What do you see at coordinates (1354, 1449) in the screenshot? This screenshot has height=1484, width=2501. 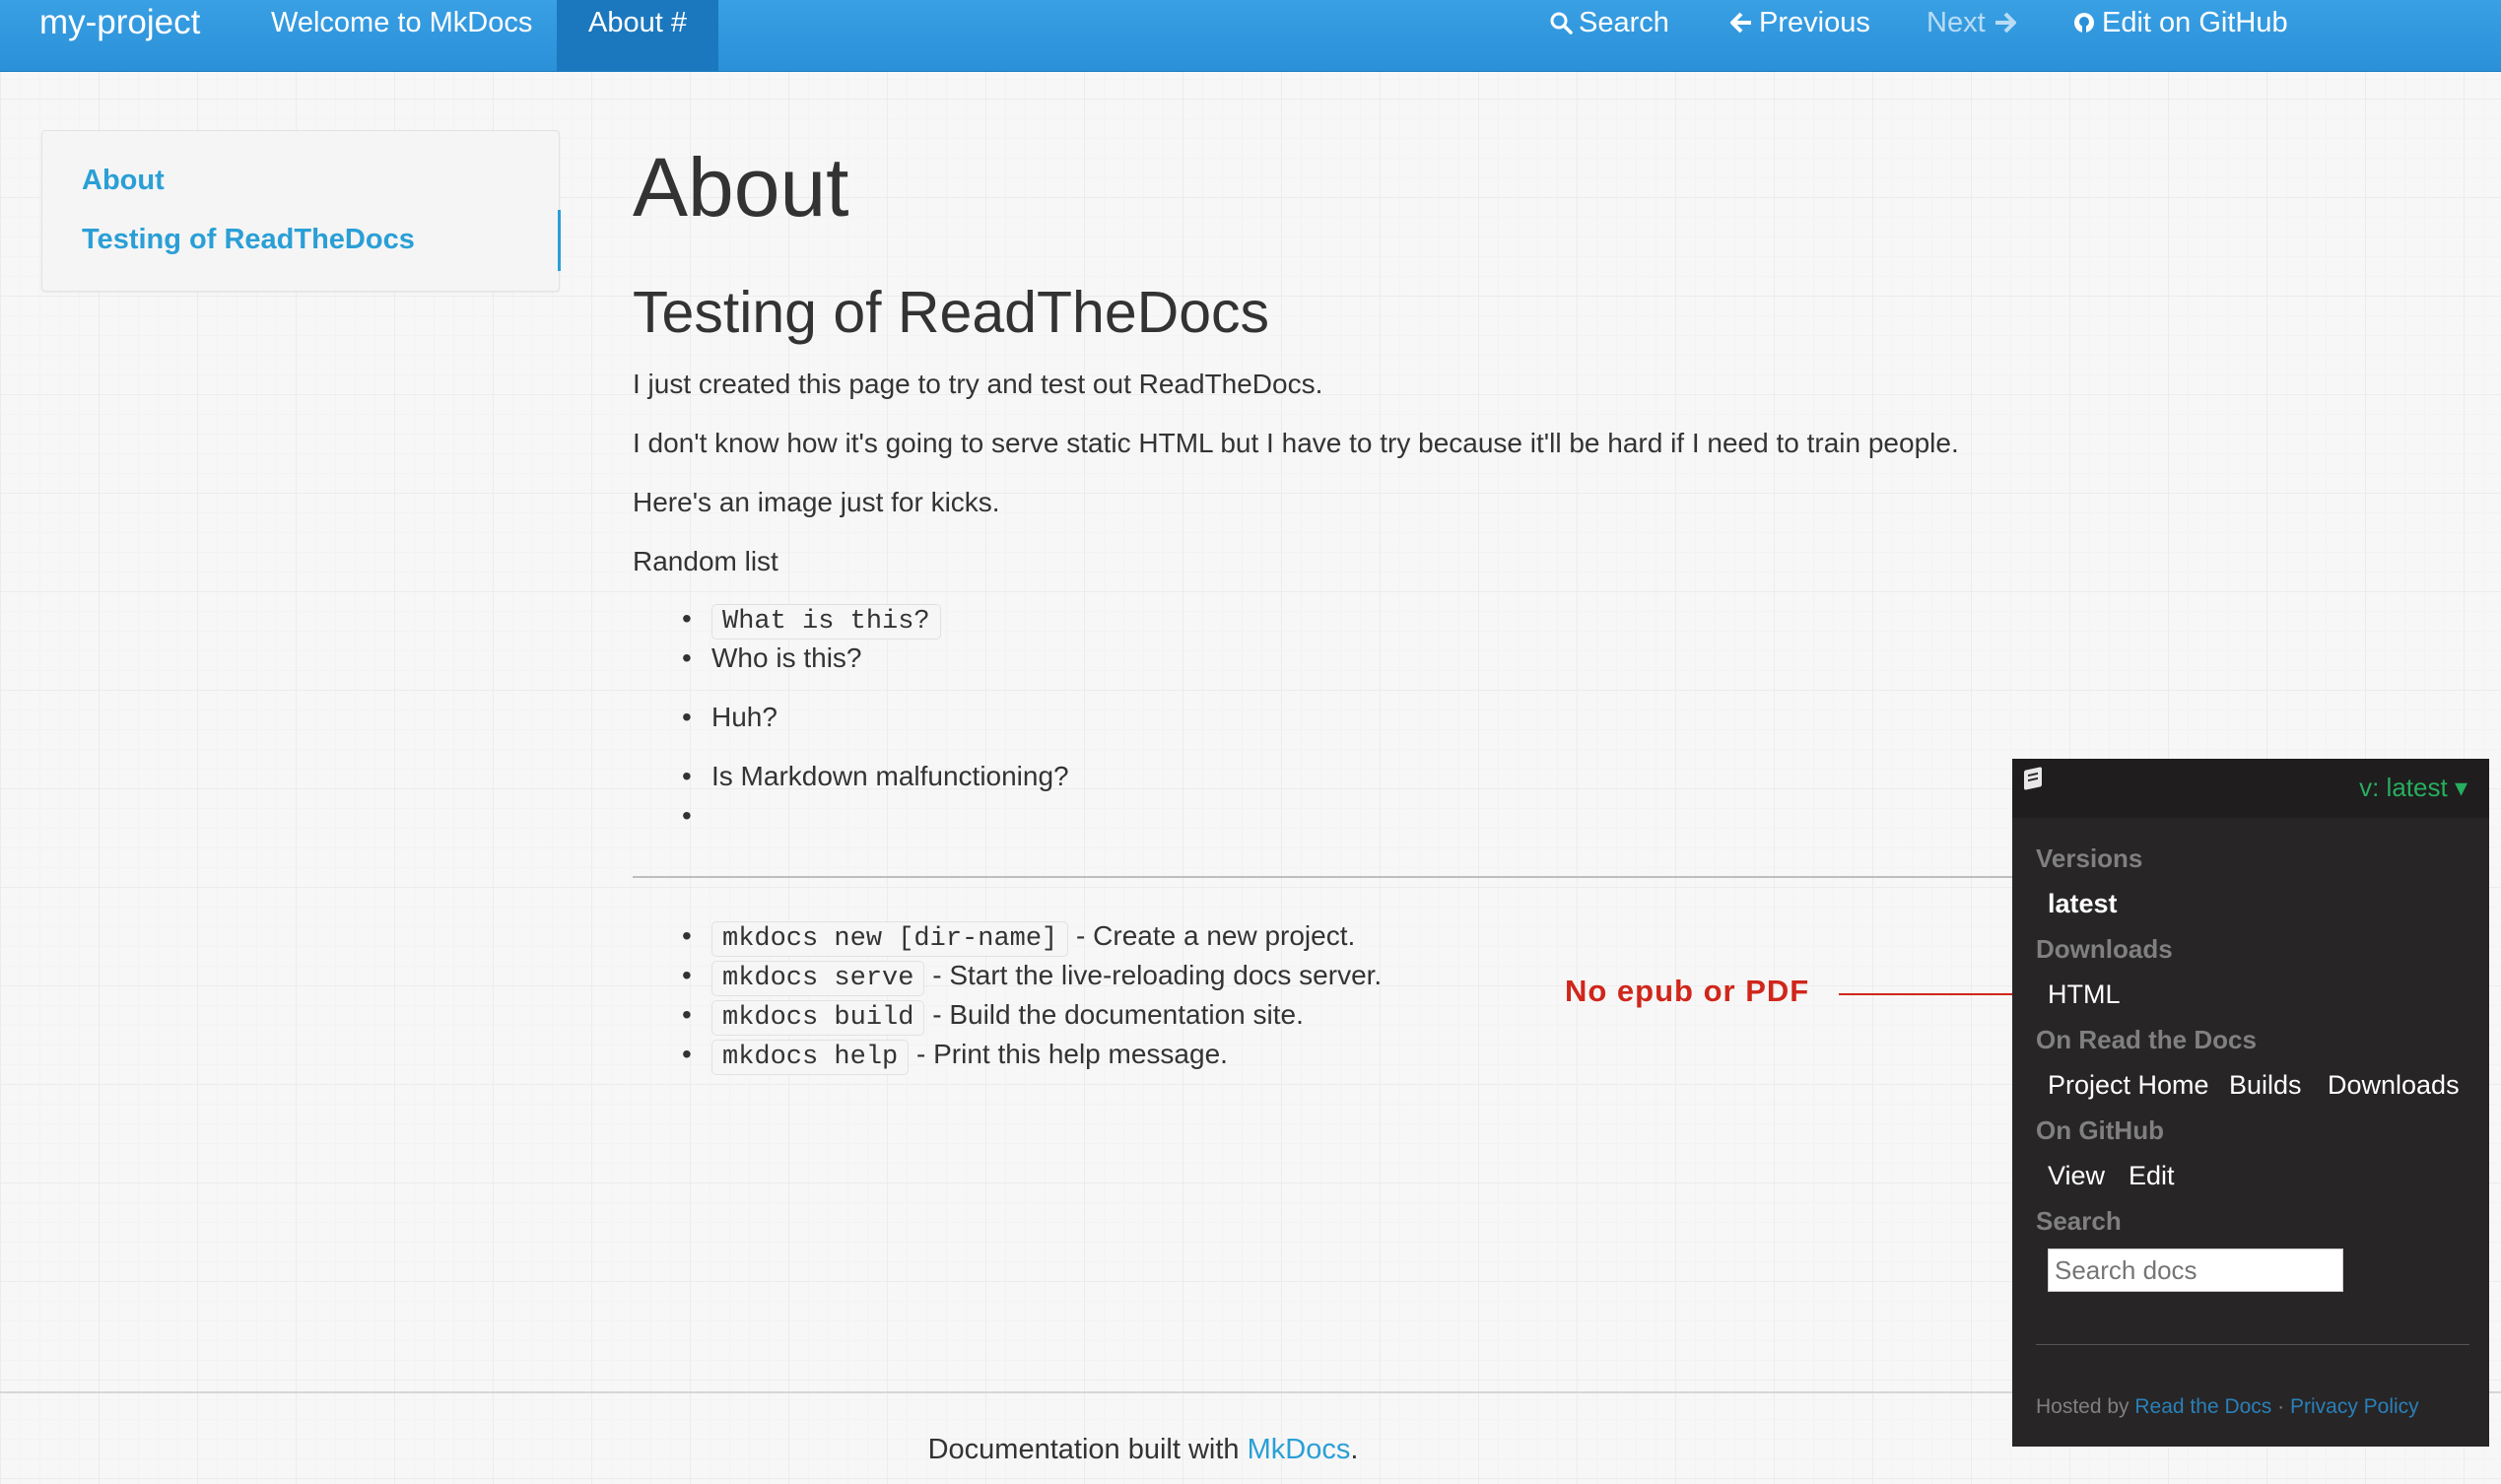 I see `footer-suffix: .` at bounding box center [1354, 1449].